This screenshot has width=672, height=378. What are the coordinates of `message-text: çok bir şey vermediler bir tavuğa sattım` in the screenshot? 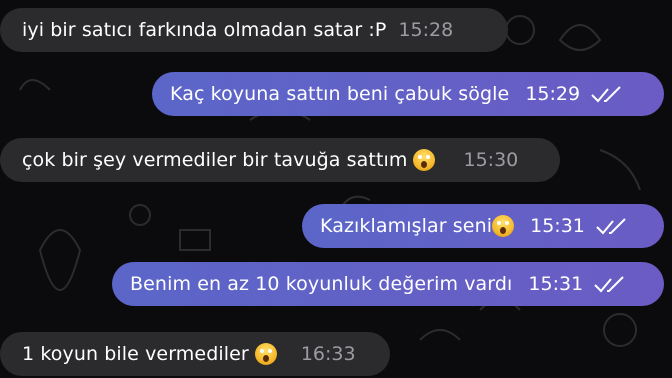 It's located at (215, 160).